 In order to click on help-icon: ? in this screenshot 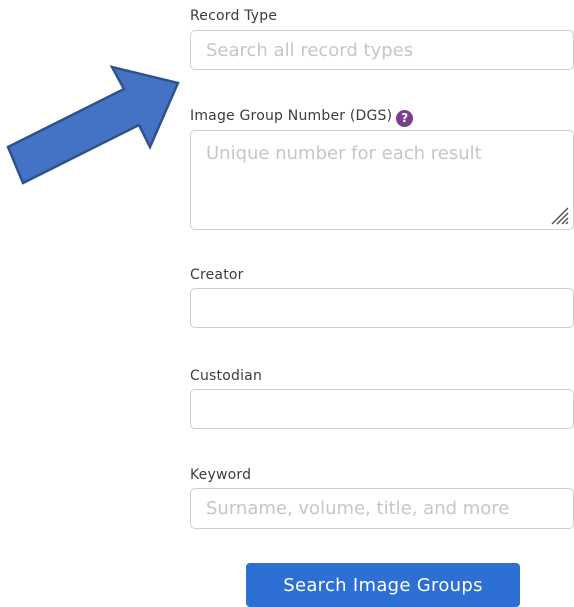, I will do `click(405, 118)`.